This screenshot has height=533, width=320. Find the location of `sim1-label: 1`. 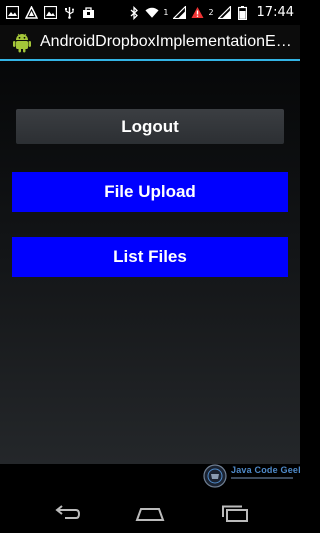

sim1-label: 1 is located at coordinates (166, 12).